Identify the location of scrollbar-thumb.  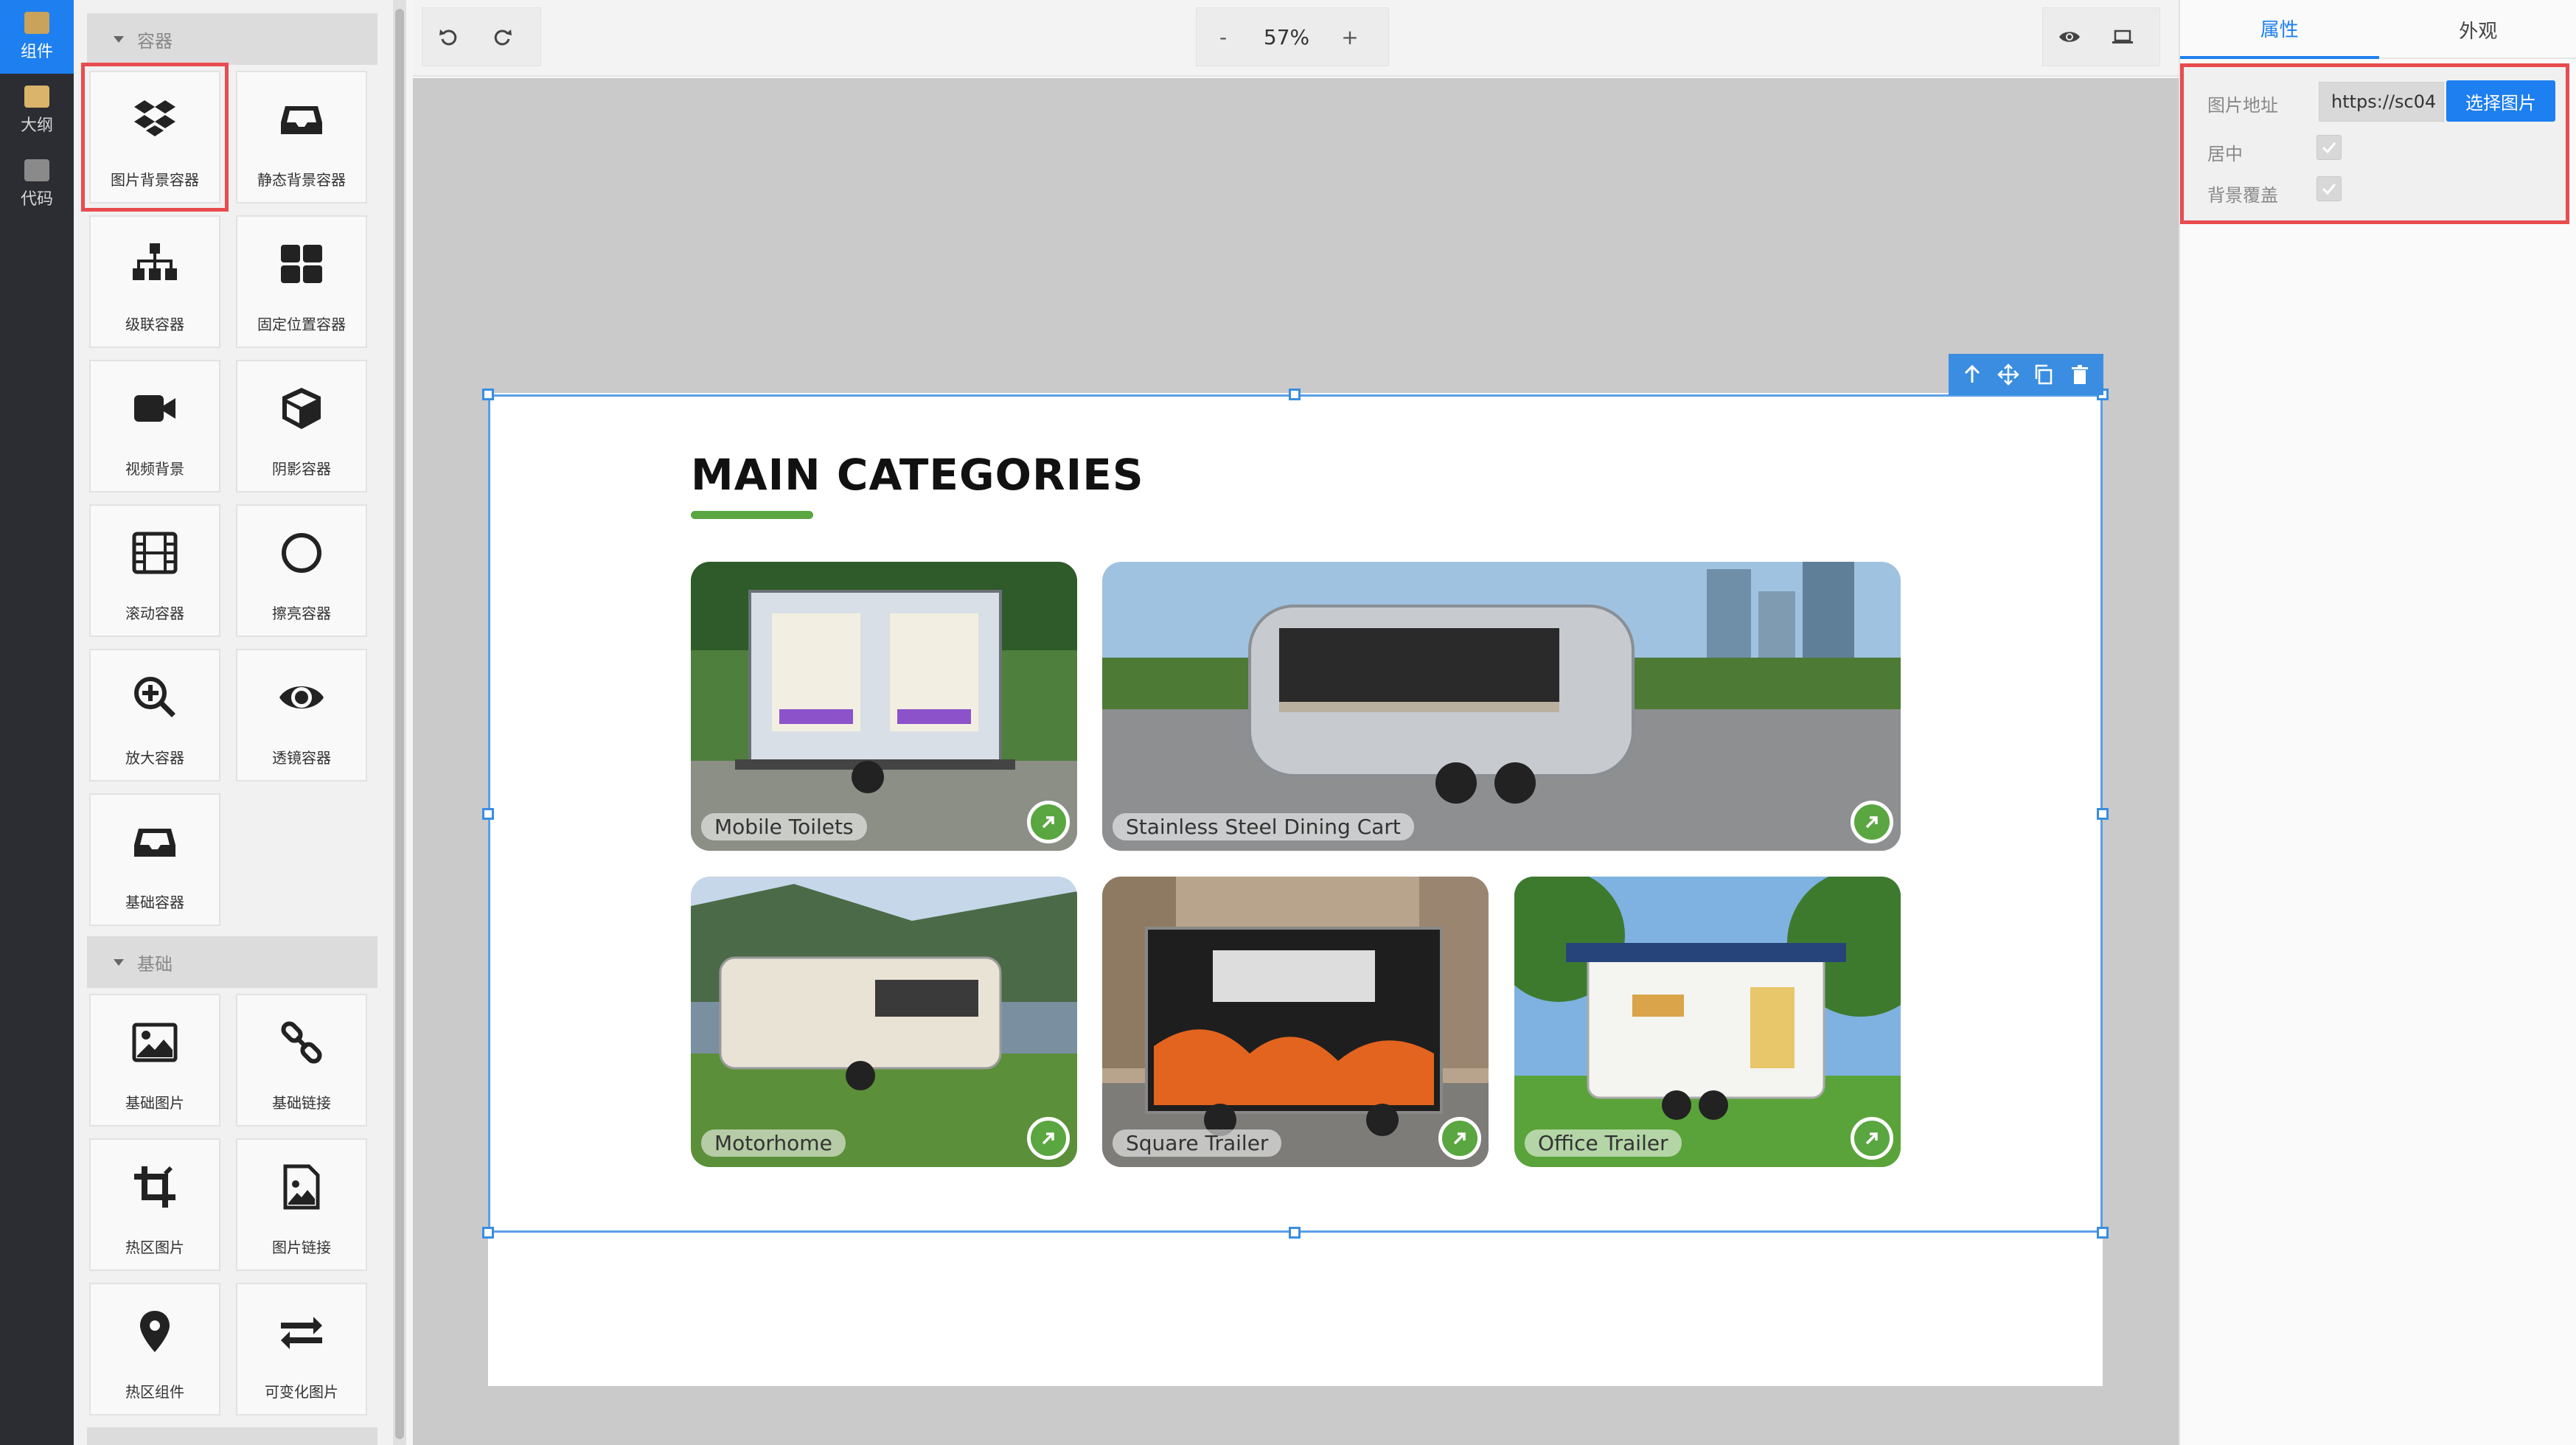
(400, 724).